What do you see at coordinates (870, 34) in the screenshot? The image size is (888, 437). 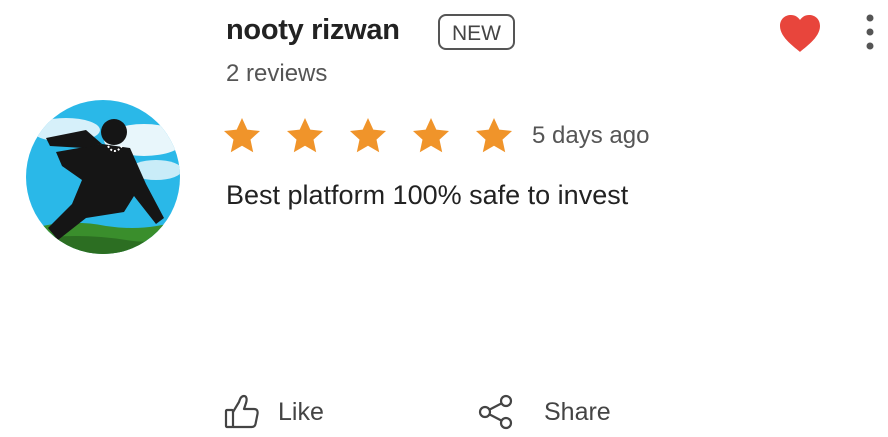 I see `more-vertical-icon` at bounding box center [870, 34].